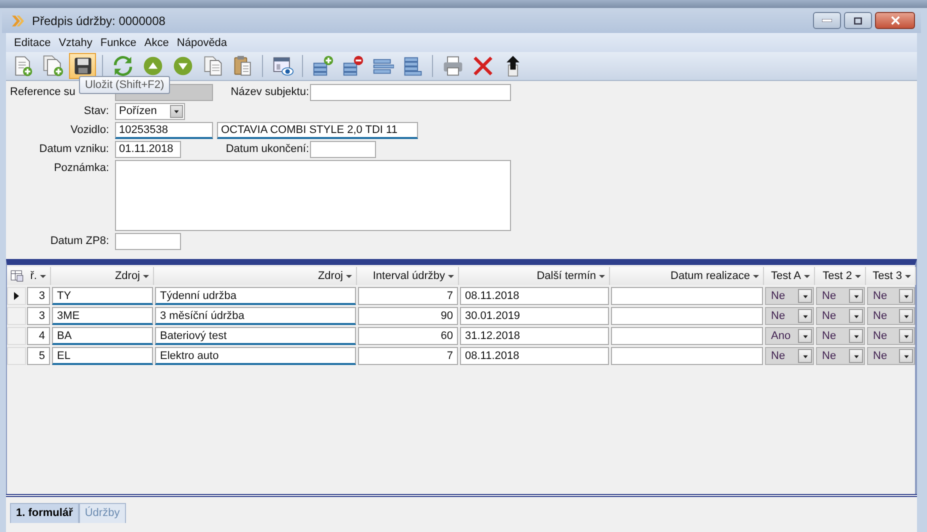 This screenshot has height=532, width=927. I want to click on field-label: Datum ukončení:, so click(267, 149).